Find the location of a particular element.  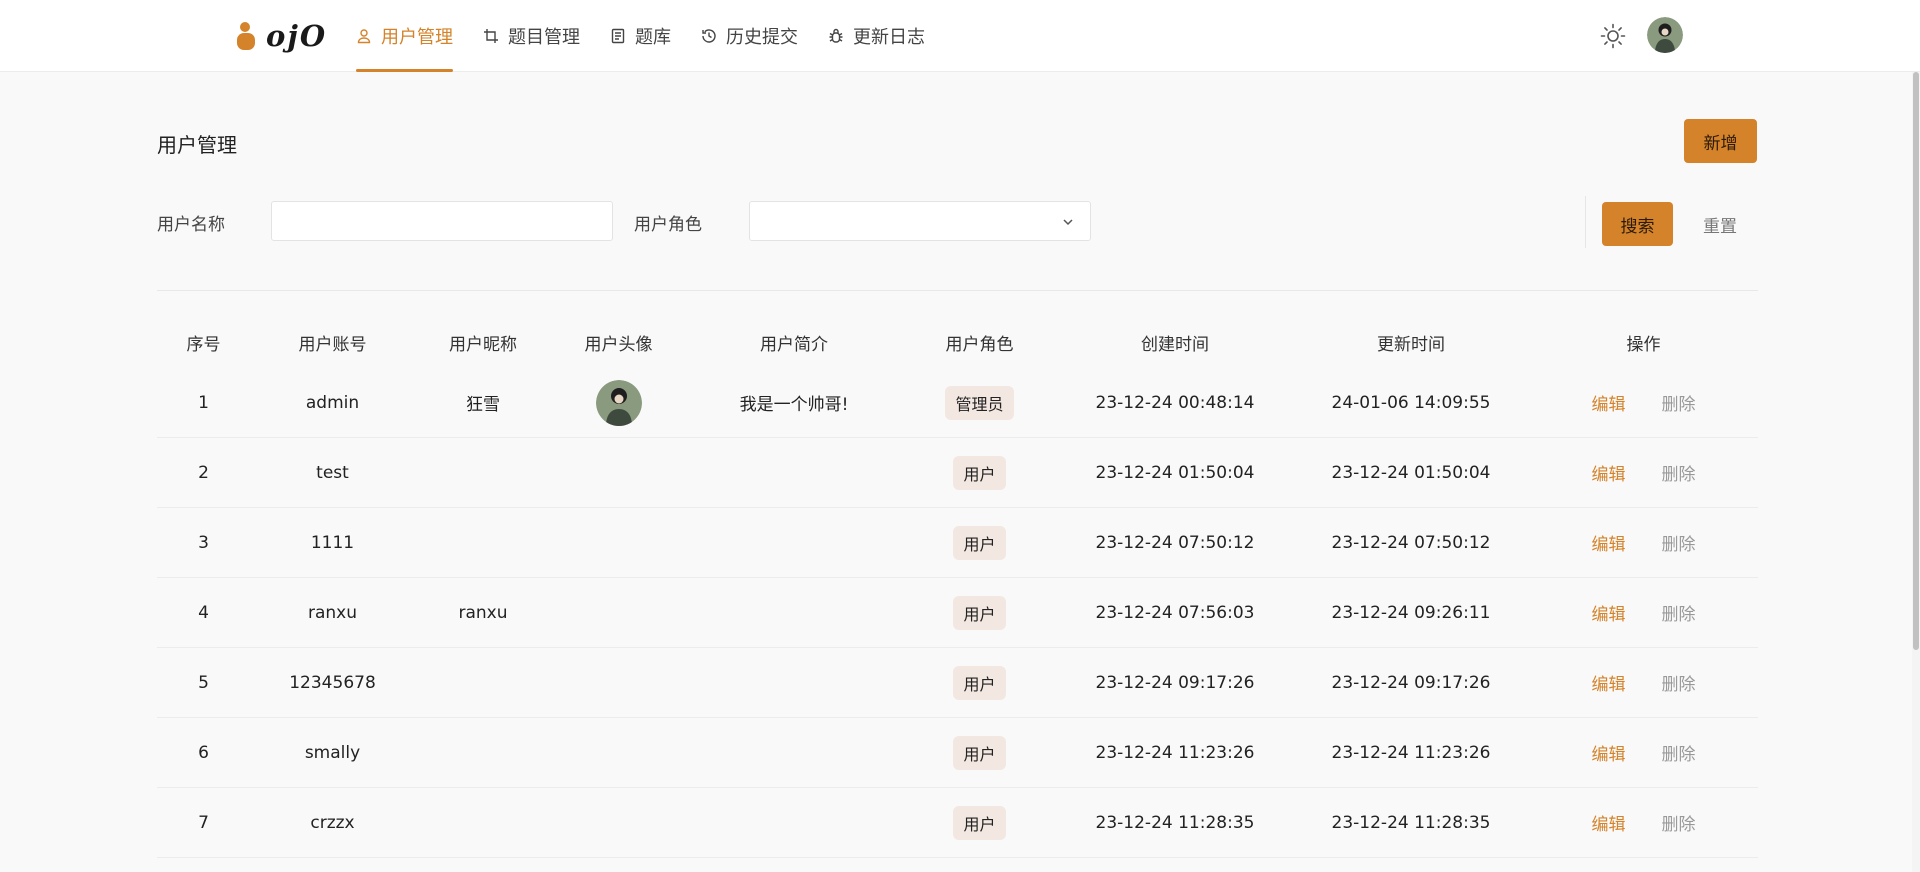

nav-item-problem-bank: 题库 is located at coordinates (640, 36).